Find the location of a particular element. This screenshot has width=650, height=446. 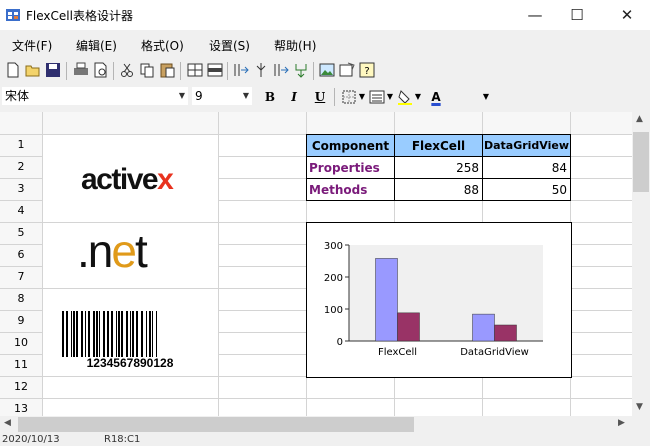

font-size-select: 9 ▼ is located at coordinates (222, 96).